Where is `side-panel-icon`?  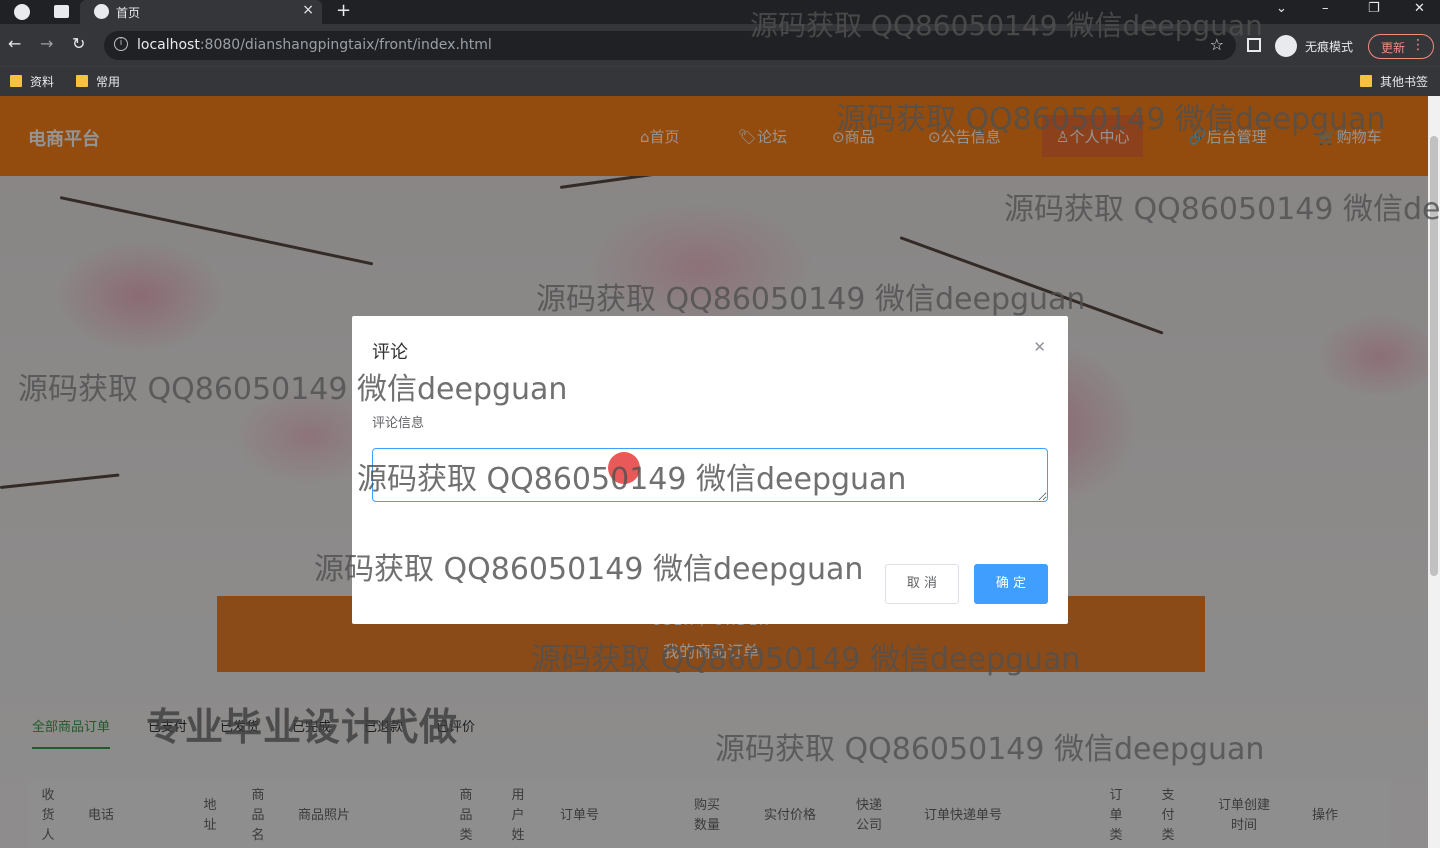 side-panel-icon is located at coordinates (1254, 45).